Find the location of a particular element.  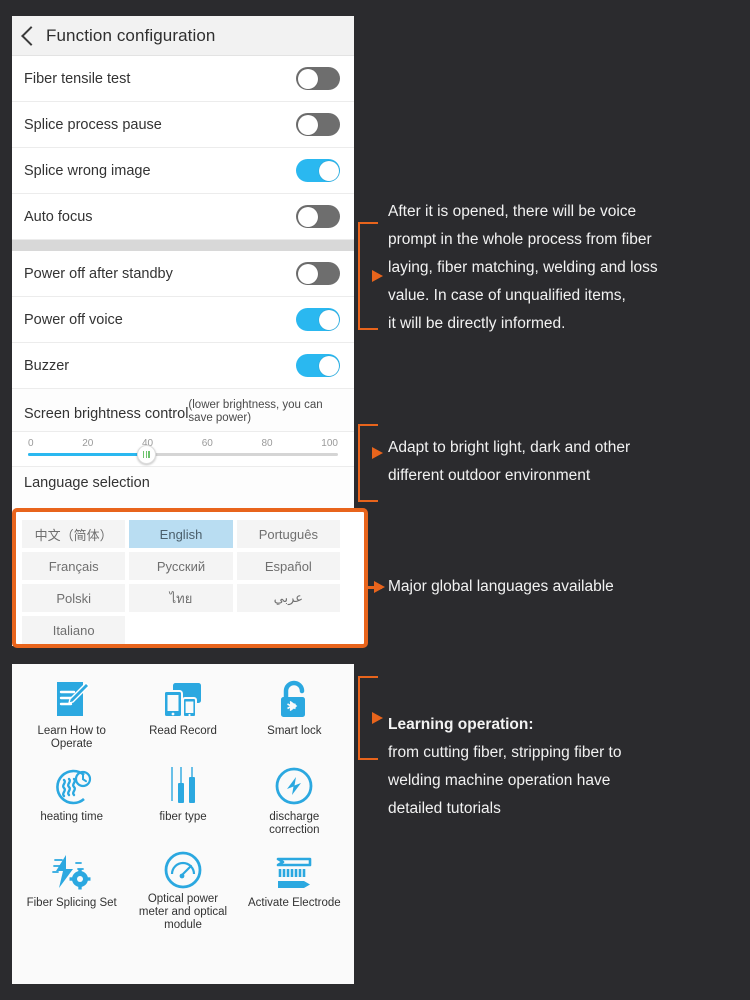

annotation-learning-title: Learning operation: is located at coordinates (461, 724).